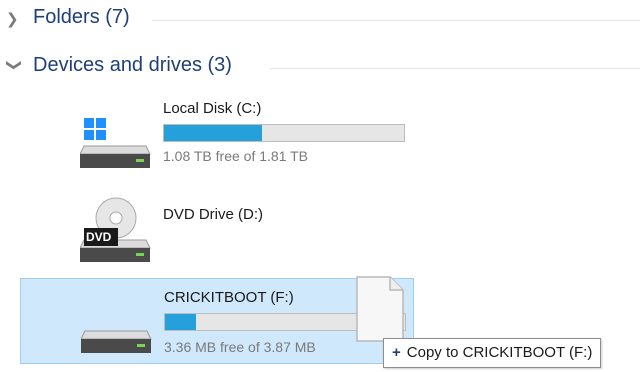 This screenshot has height=372, width=644. Describe the element at coordinates (240, 347) in the screenshot. I see `drive-free-space: 3.36 MB free of 3.87 MB` at that location.